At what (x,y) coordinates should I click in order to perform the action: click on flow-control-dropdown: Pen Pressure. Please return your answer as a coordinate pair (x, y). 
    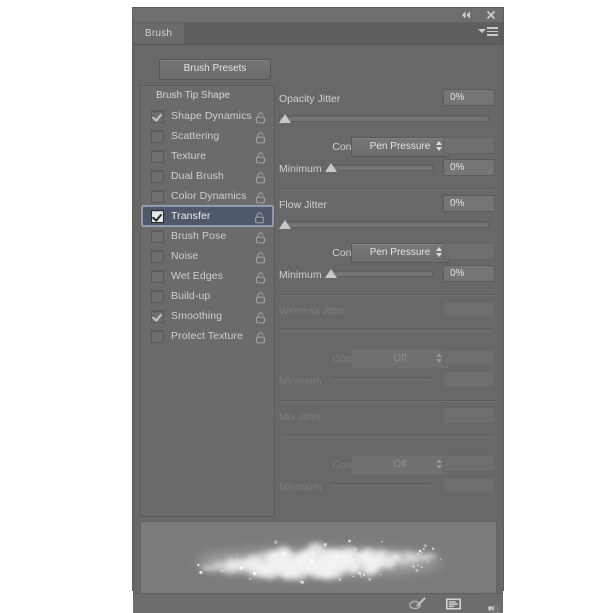
    Looking at the image, I should click on (400, 253).